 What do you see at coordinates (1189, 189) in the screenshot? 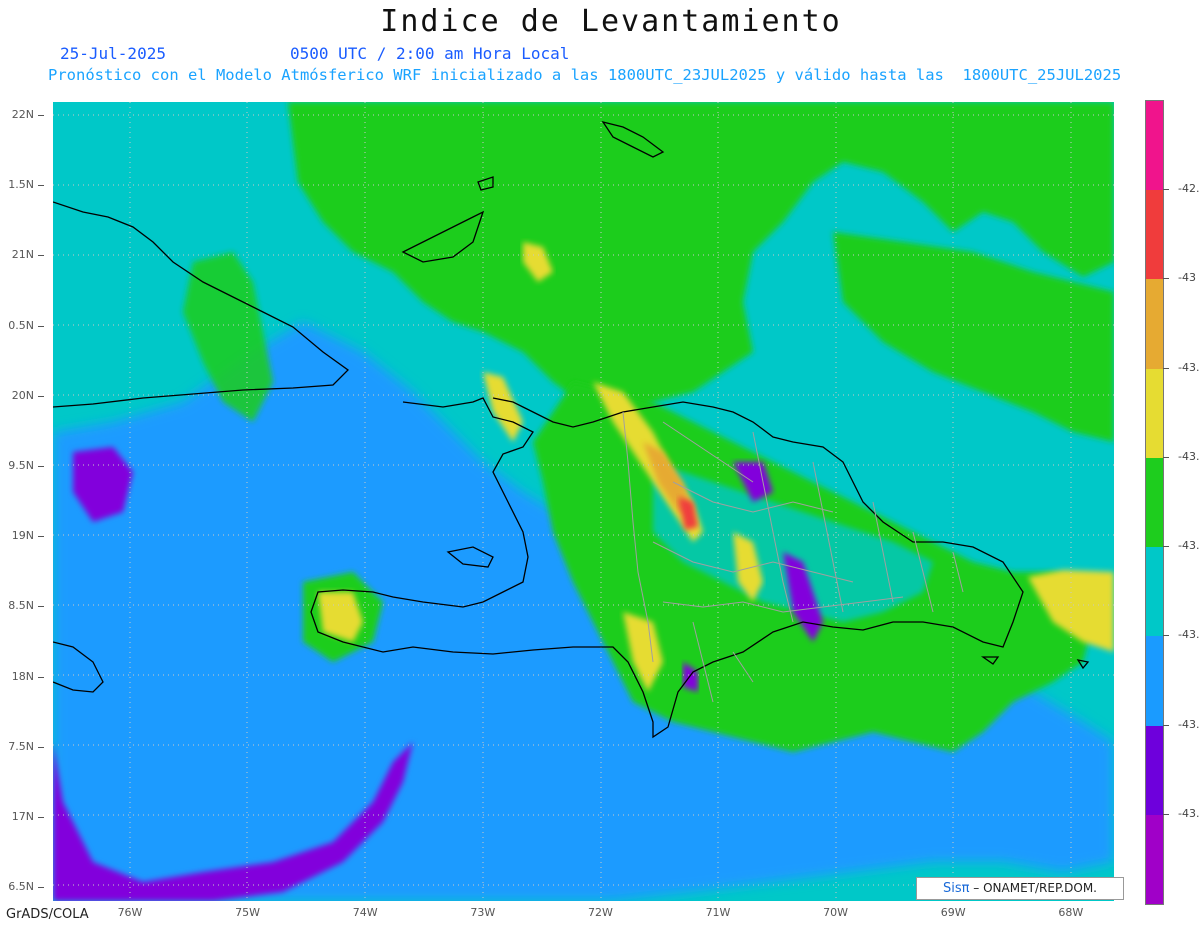
I see `colorbar-label: -42.9` at bounding box center [1189, 189].